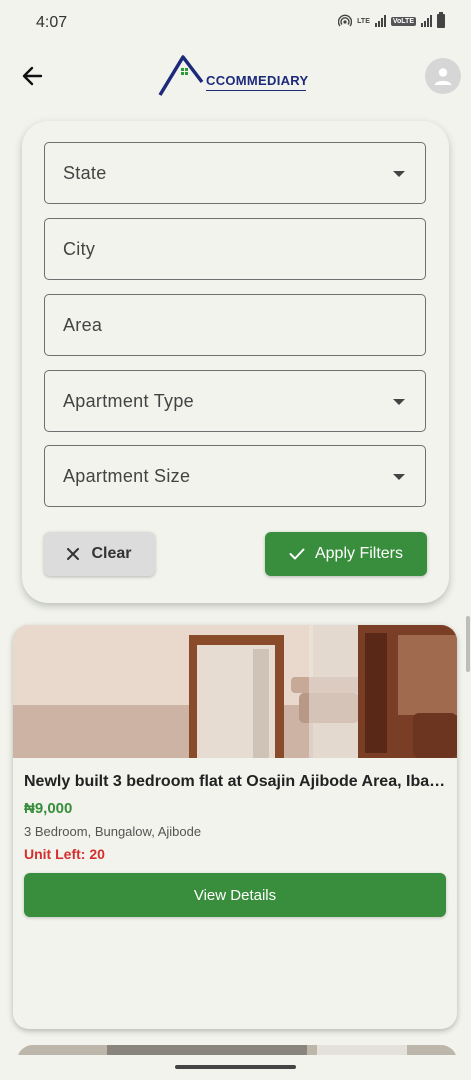 The image size is (471, 1080). I want to click on city-input: City, so click(235, 249).